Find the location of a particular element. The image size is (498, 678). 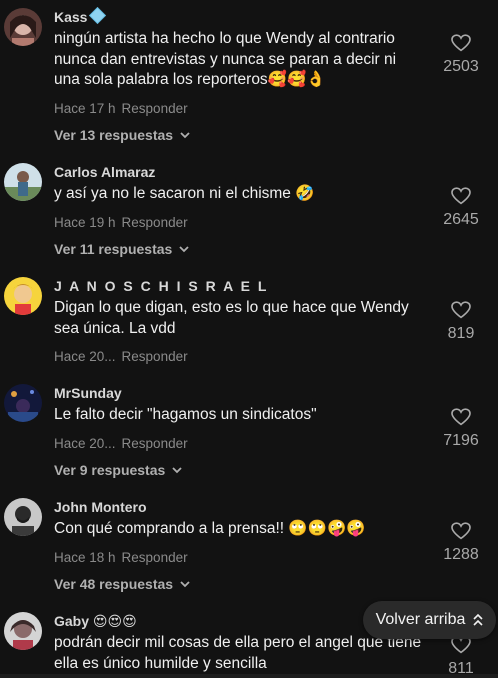

username: MrSunday is located at coordinates (239, 393).